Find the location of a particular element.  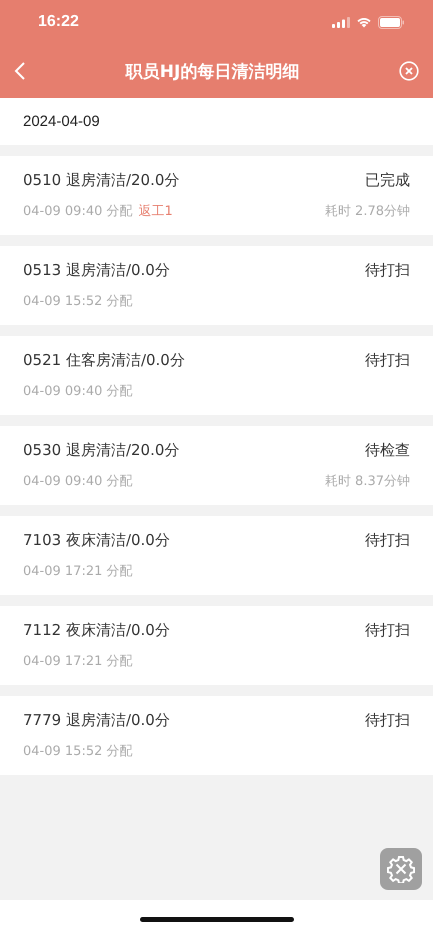

task-card: 7779 退房清洁/0.0分 待打扫 04-09 15:52 分配 is located at coordinates (216, 735).